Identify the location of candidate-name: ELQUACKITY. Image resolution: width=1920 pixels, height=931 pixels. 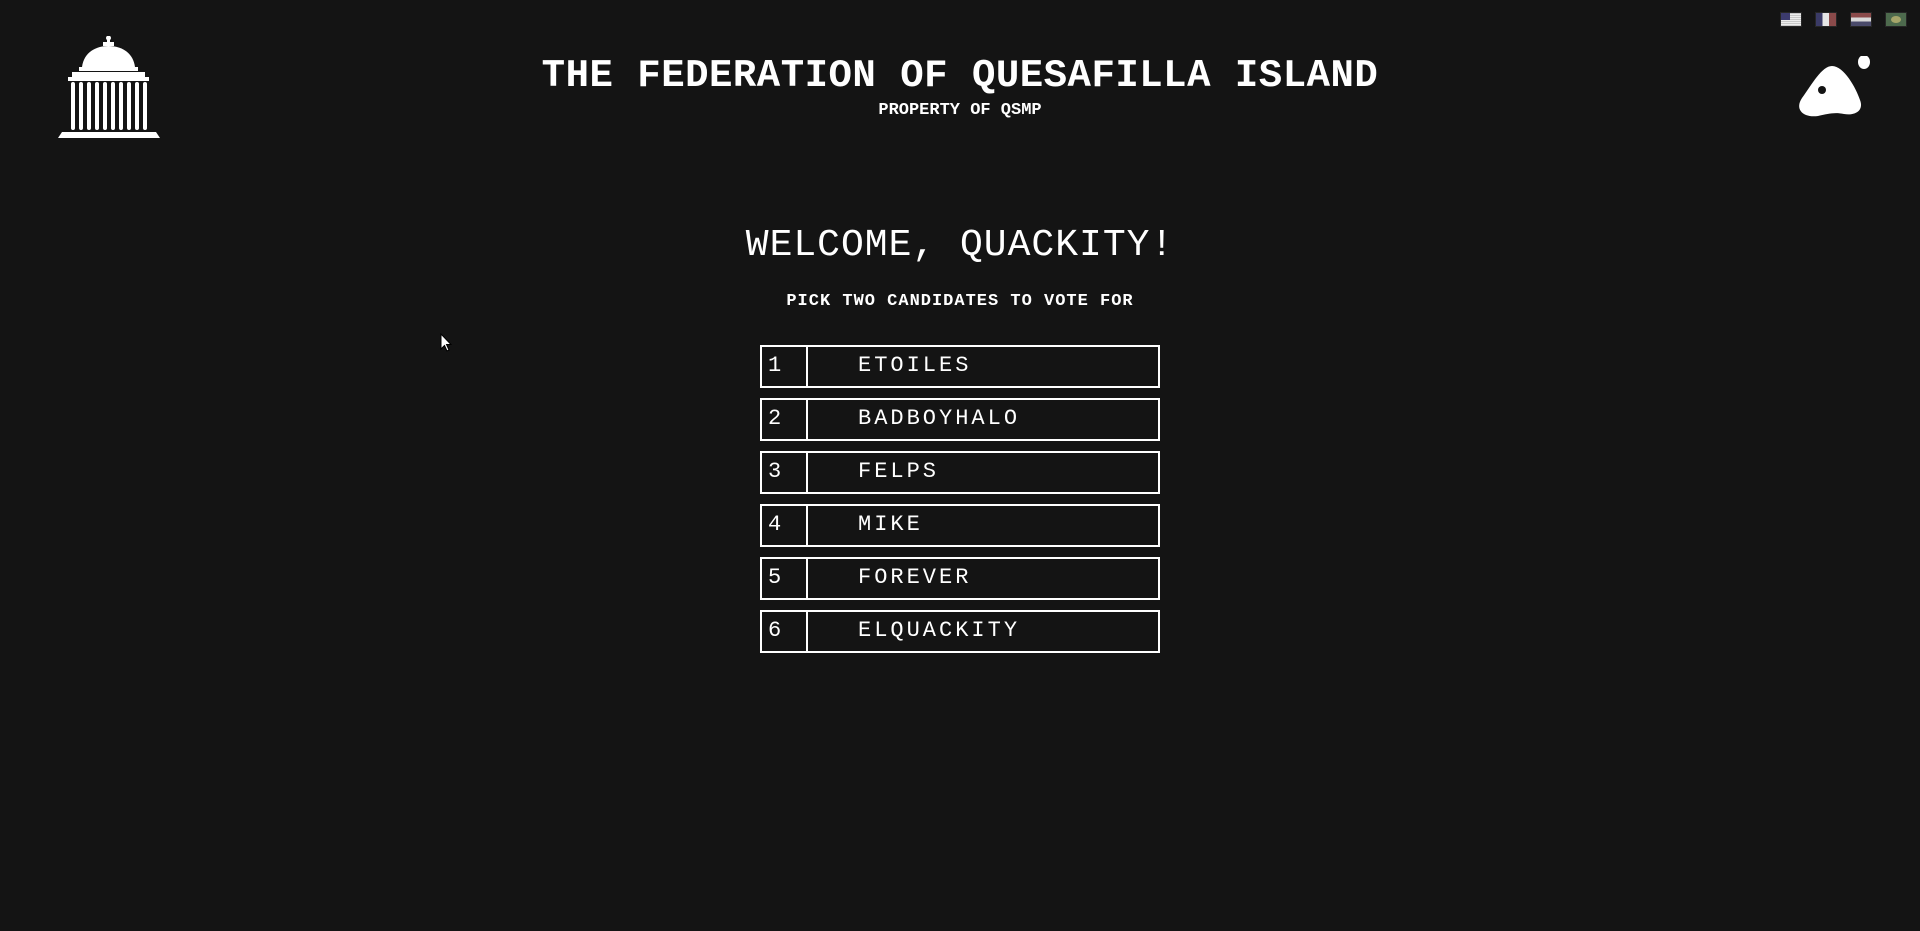
(939, 630).